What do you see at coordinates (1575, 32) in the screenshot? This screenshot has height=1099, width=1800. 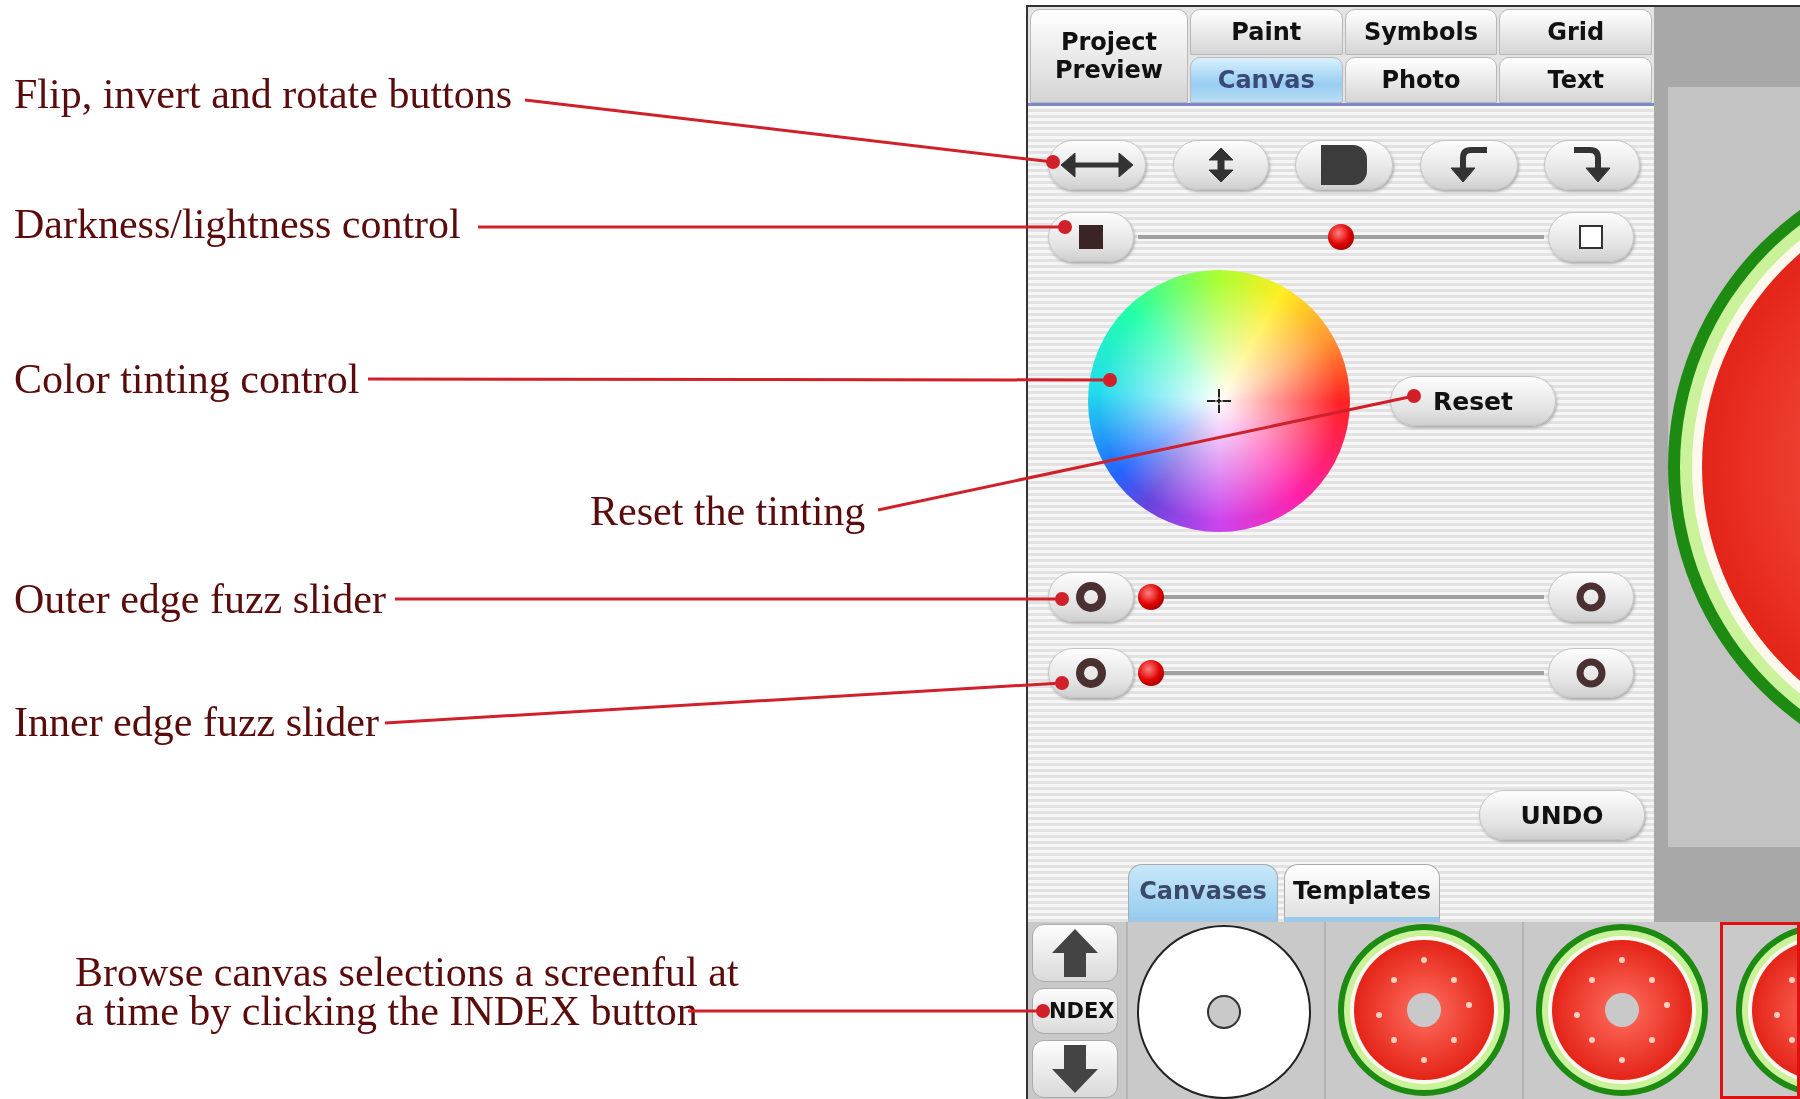 I see `tab: Grid` at bounding box center [1575, 32].